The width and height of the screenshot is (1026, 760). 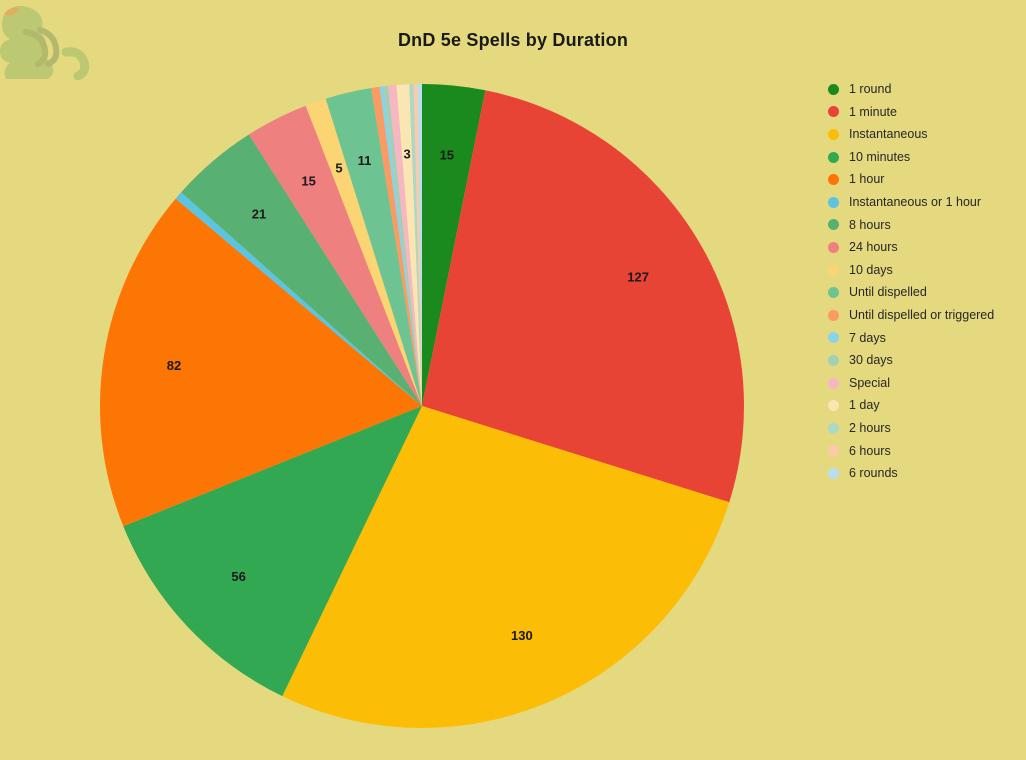 What do you see at coordinates (873, 473) in the screenshot?
I see `legend-item-label: 6 rounds` at bounding box center [873, 473].